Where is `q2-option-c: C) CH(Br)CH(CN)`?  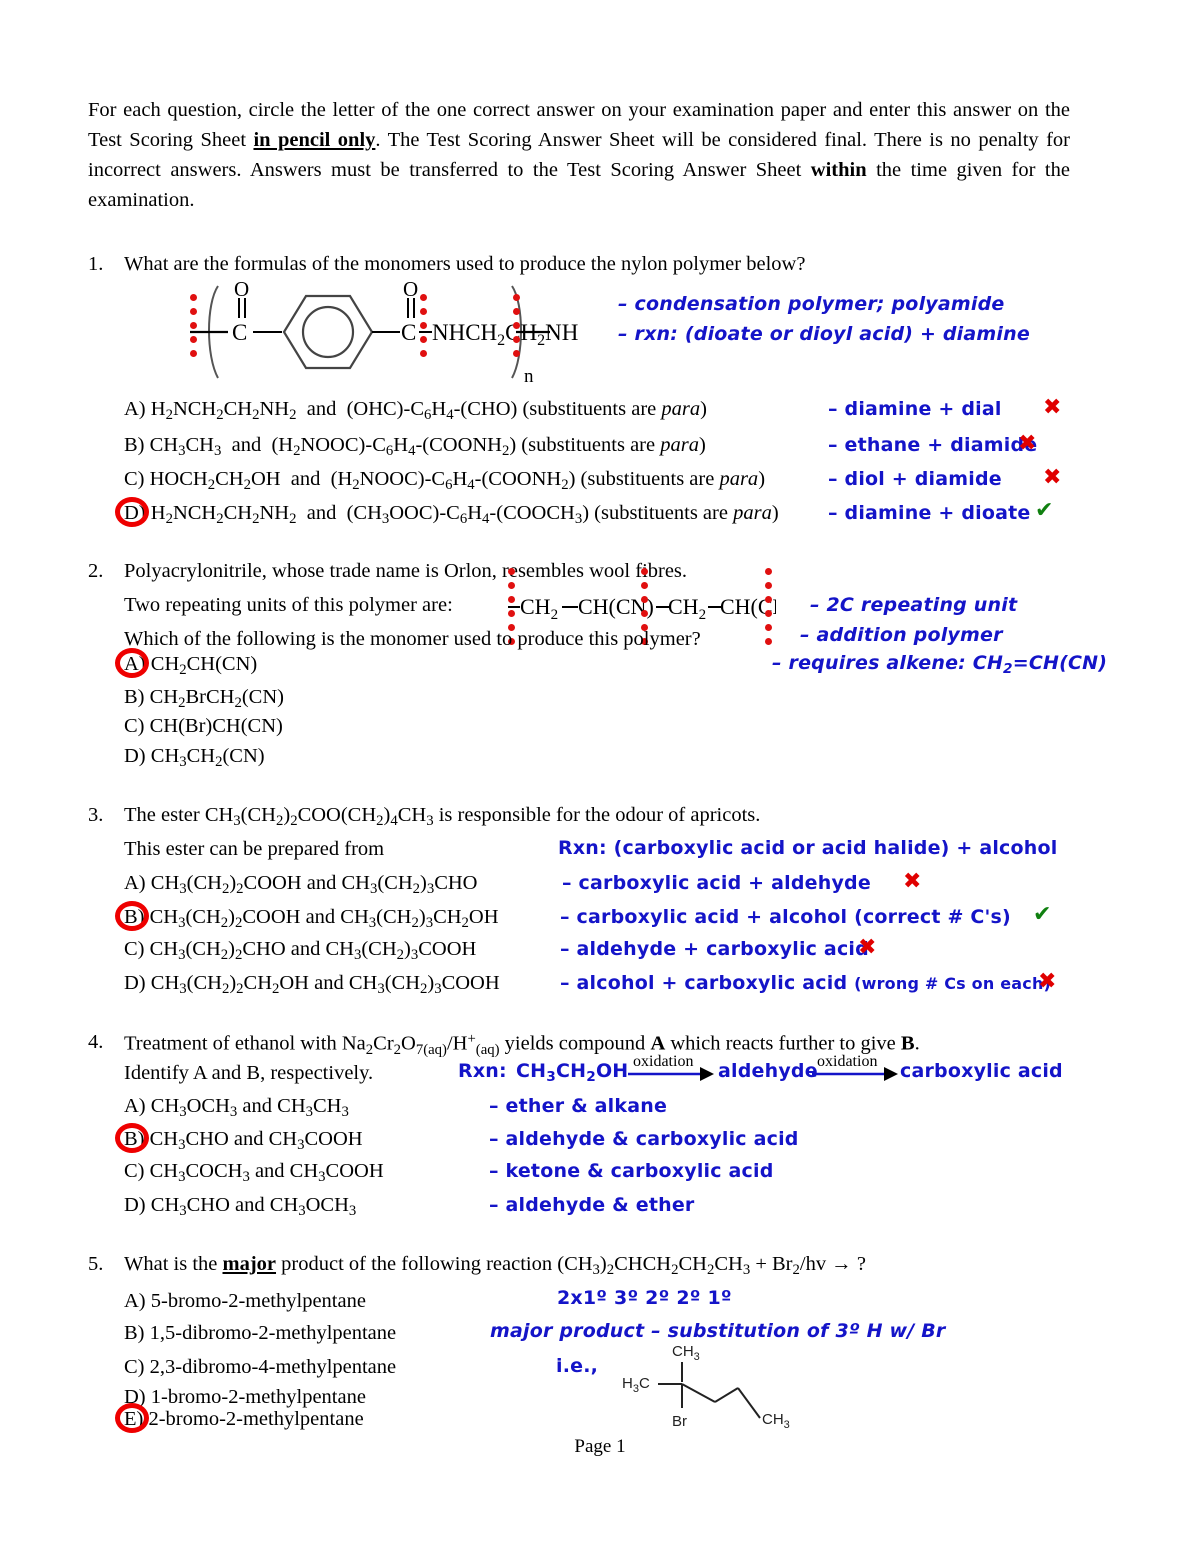
q2-option-c: C) CH(Br)CH(CN) is located at coordinates (203, 726).